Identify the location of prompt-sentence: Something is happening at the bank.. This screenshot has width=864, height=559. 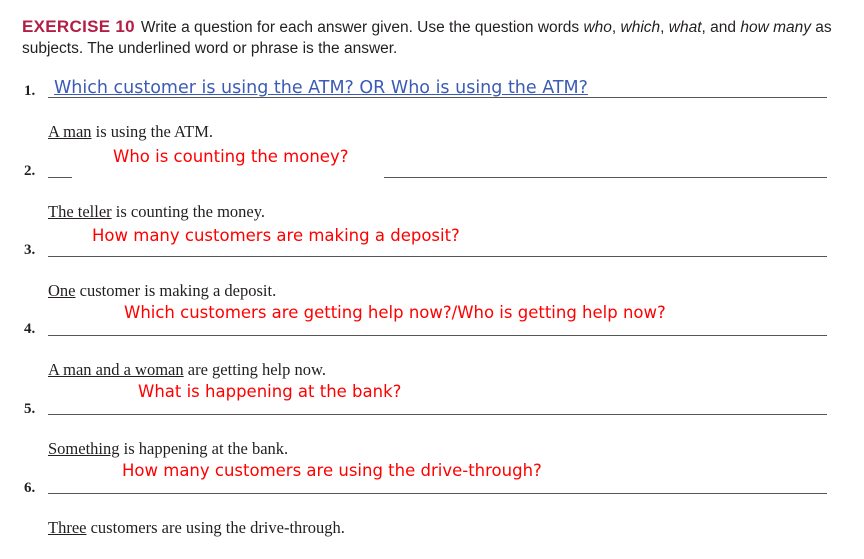
(168, 449).